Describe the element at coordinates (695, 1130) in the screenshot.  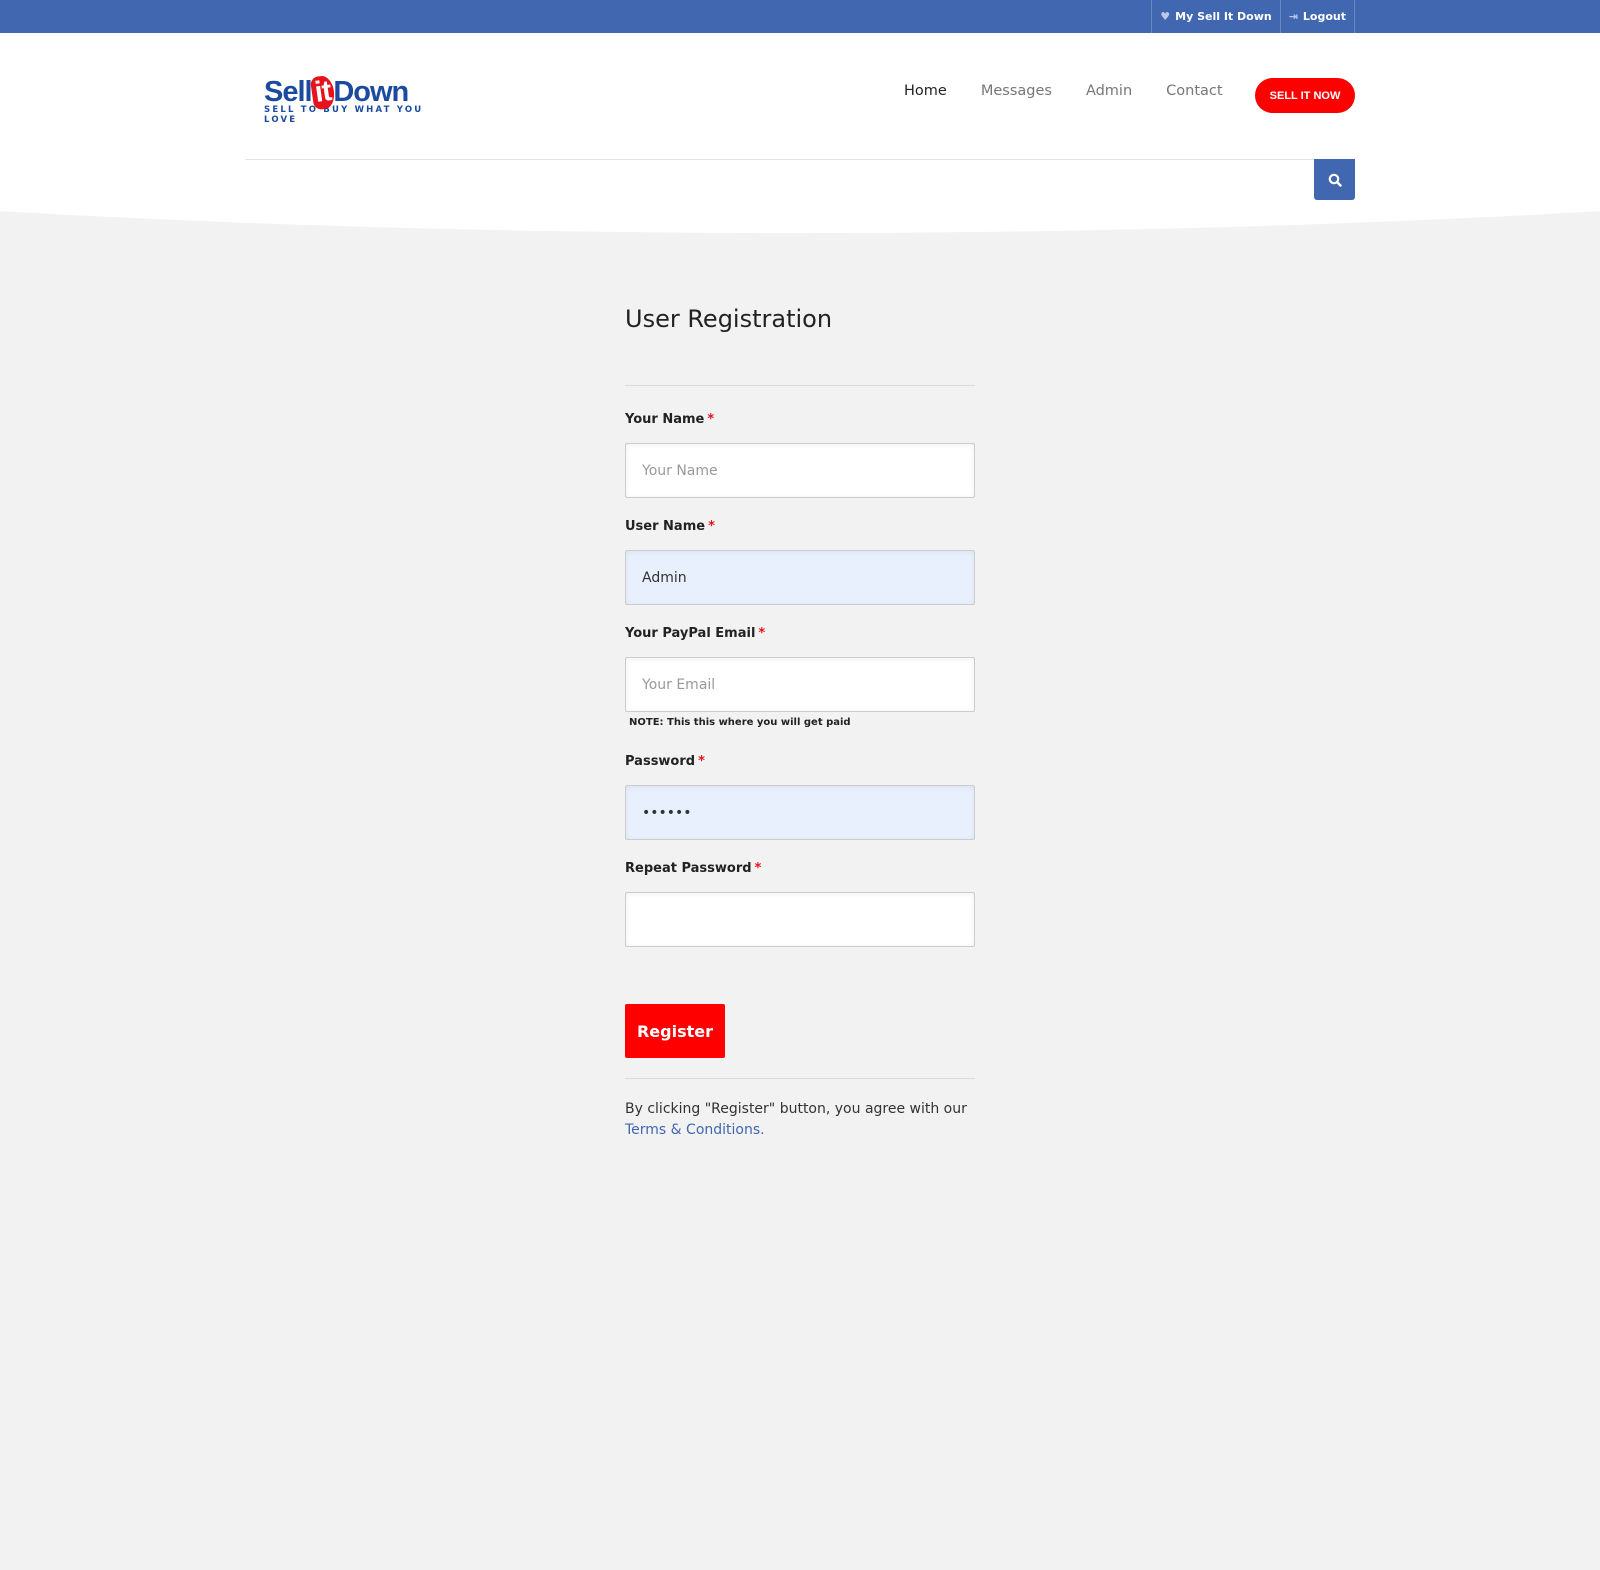
I see `terms-link: Terms & Conditions.` at that location.